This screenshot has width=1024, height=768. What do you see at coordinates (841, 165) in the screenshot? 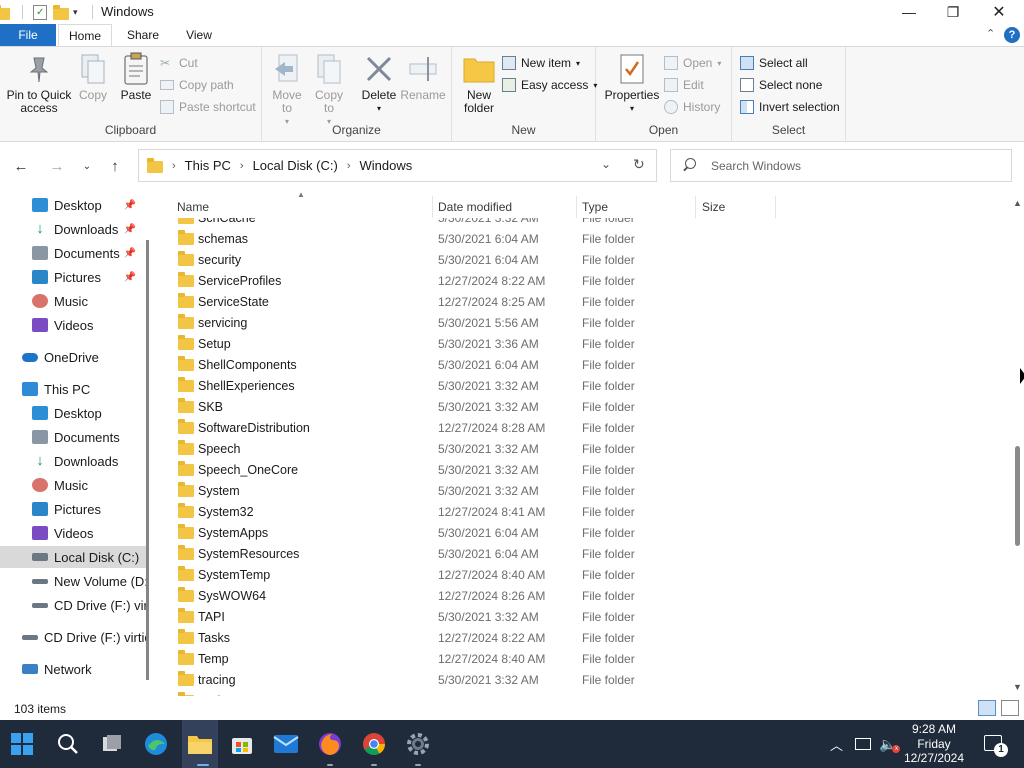
I see `search-box: Search Windows` at bounding box center [841, 165].